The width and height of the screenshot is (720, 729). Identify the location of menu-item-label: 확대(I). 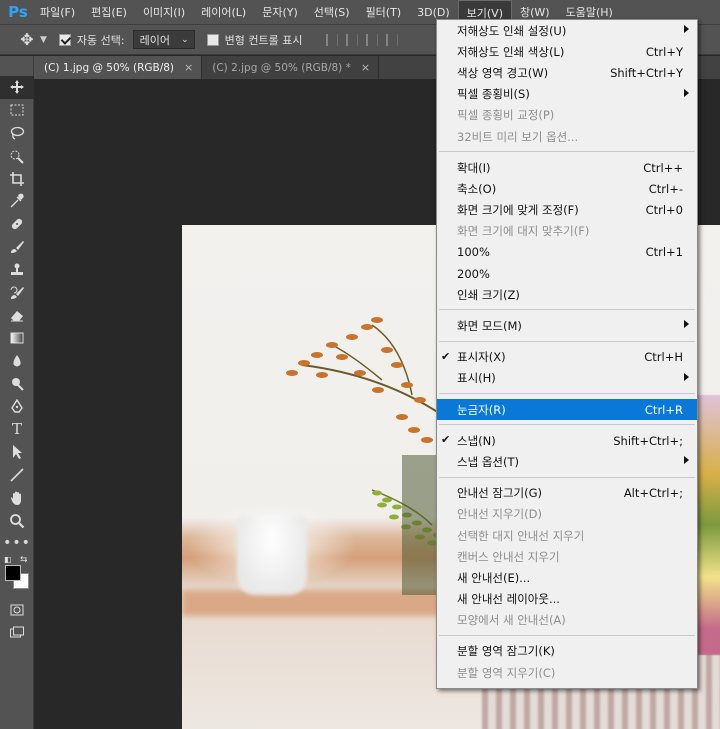
(474, 167).